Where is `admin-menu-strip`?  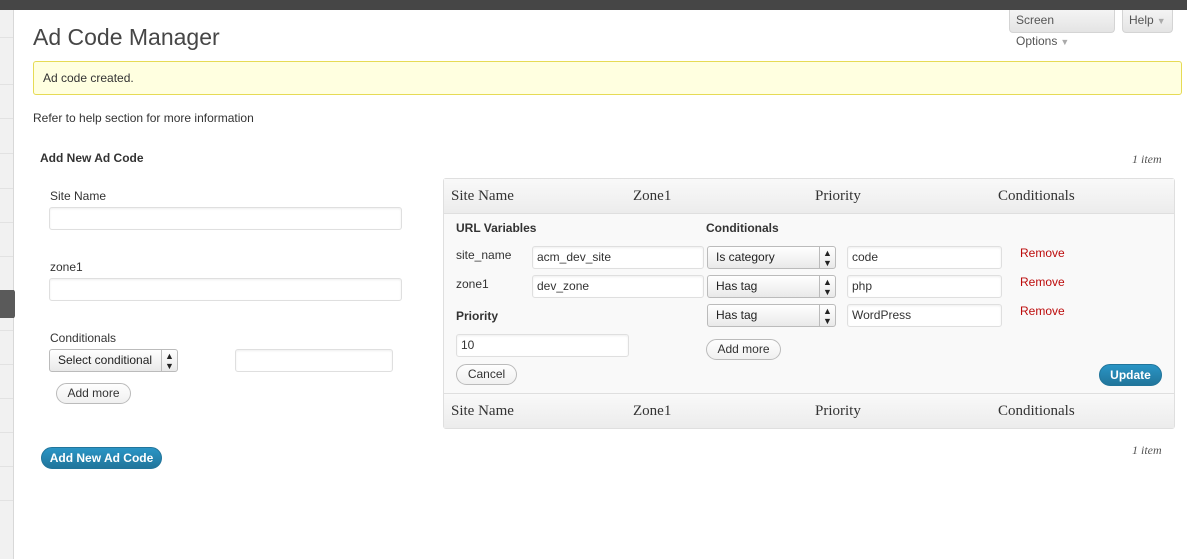 admin-menu-strip is located at coordinates (7, 284).